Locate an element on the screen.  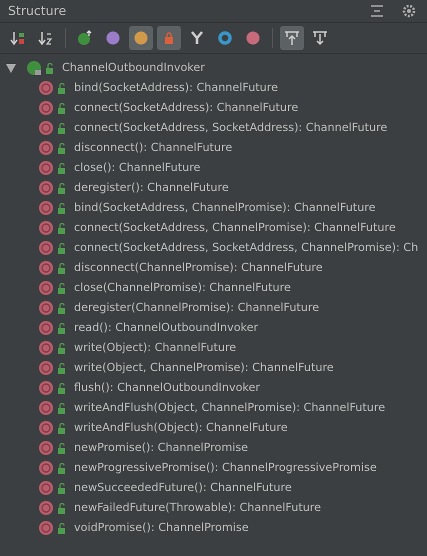
tree-item: write(Object): ChannelFuture is located at coordinates (155, 348).